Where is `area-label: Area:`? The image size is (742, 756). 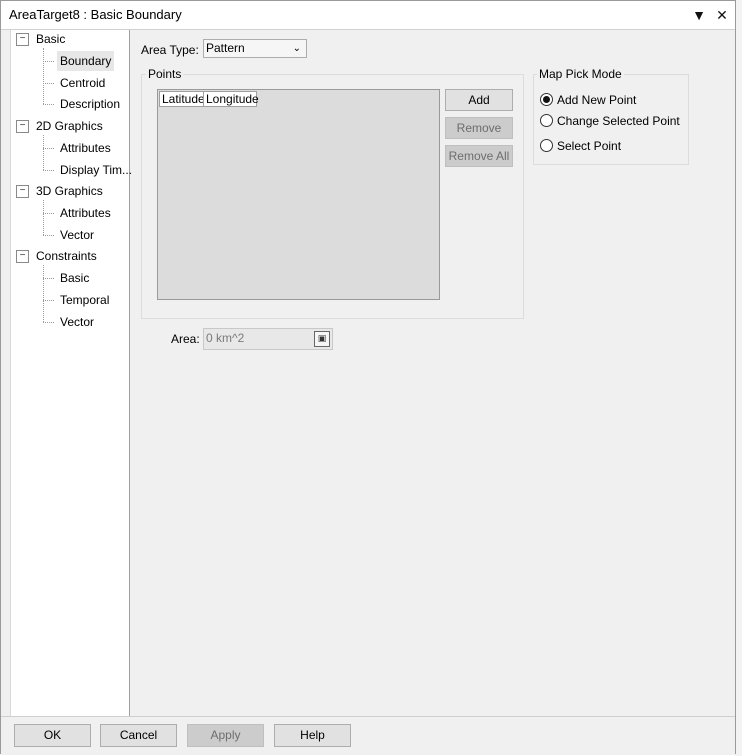
area-label: Area: is located at coordinates (185, 339).